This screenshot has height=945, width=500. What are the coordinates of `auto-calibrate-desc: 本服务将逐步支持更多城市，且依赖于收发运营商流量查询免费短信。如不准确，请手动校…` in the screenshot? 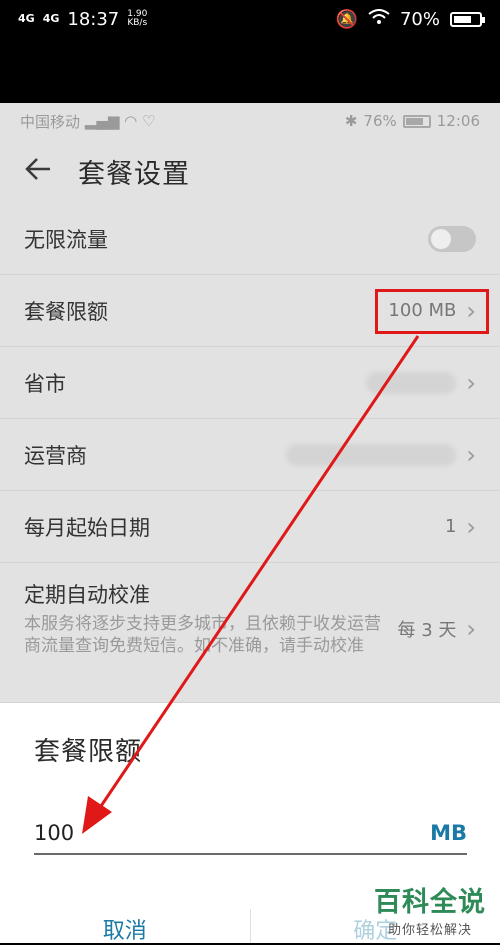 It's located at (204, 635).